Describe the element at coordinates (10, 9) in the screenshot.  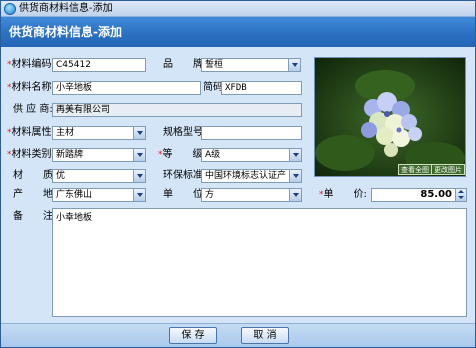
I see `app-icon` at that location.